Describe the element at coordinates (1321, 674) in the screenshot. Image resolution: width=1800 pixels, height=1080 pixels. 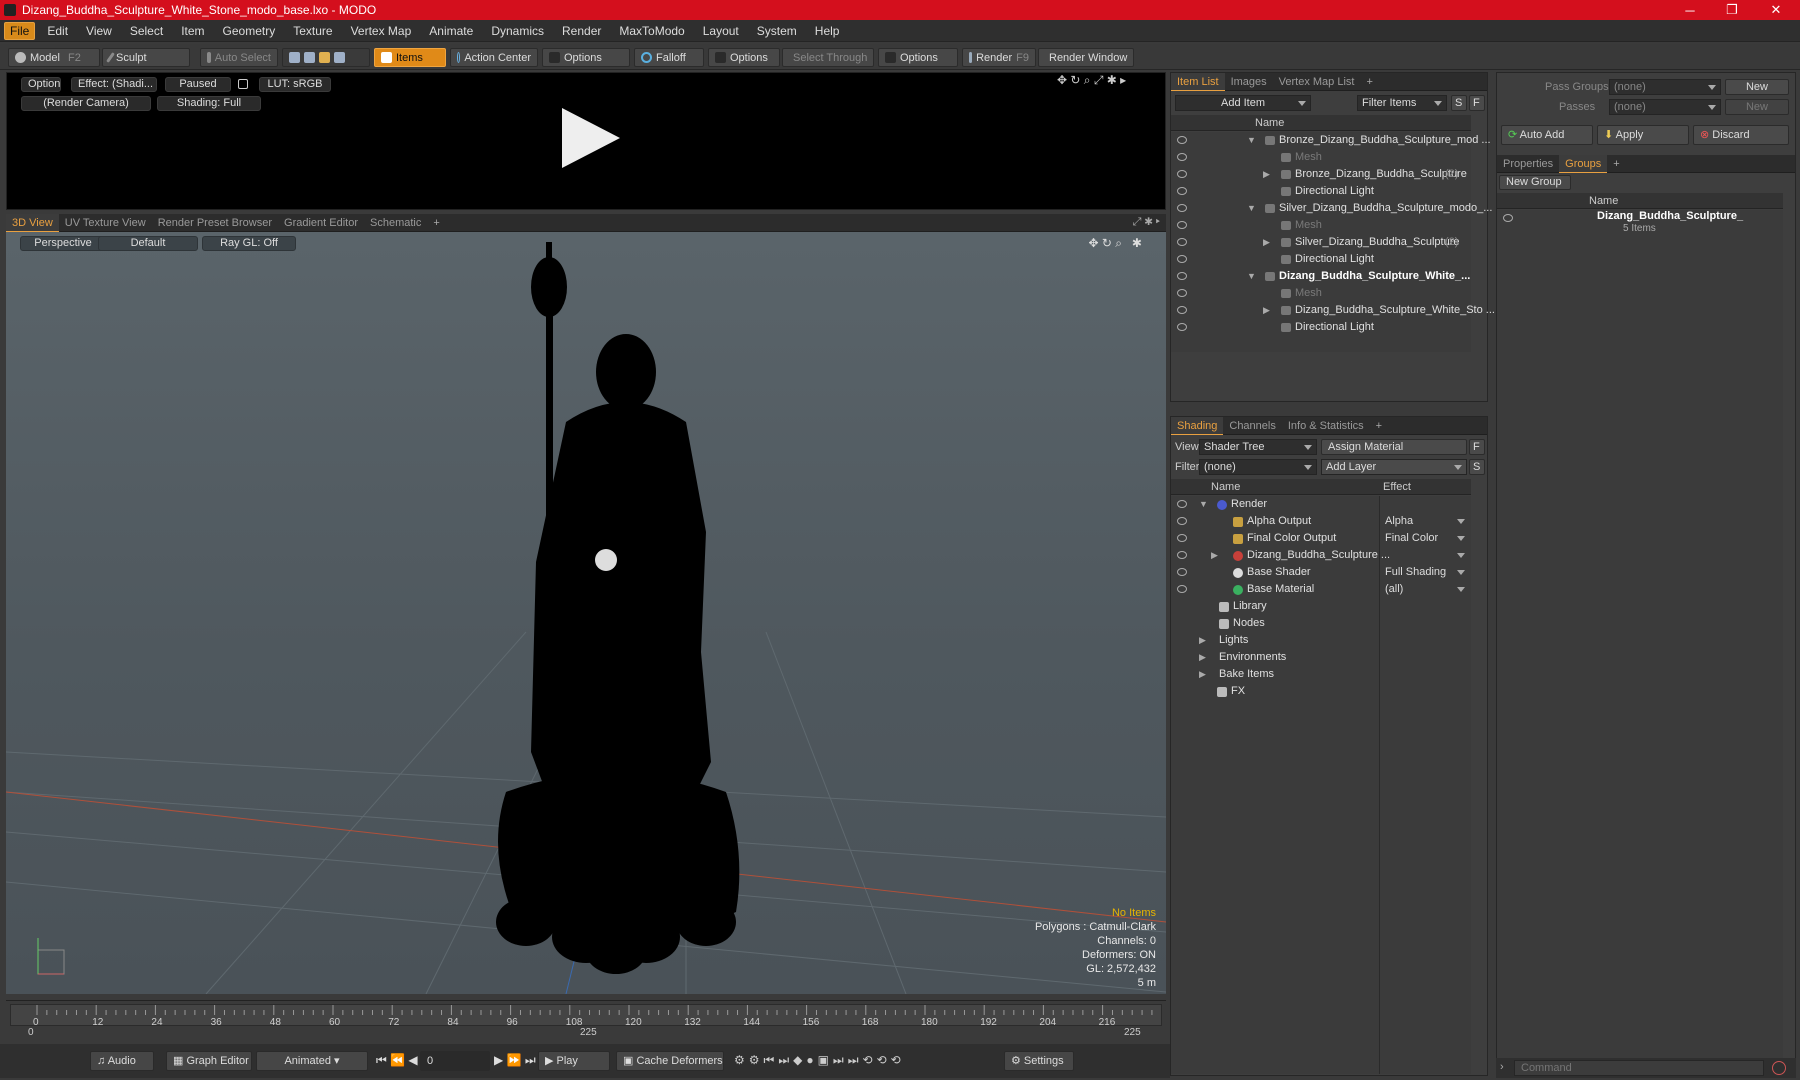
I see `shader-tree-row: ▶ Bake Items` at that location.